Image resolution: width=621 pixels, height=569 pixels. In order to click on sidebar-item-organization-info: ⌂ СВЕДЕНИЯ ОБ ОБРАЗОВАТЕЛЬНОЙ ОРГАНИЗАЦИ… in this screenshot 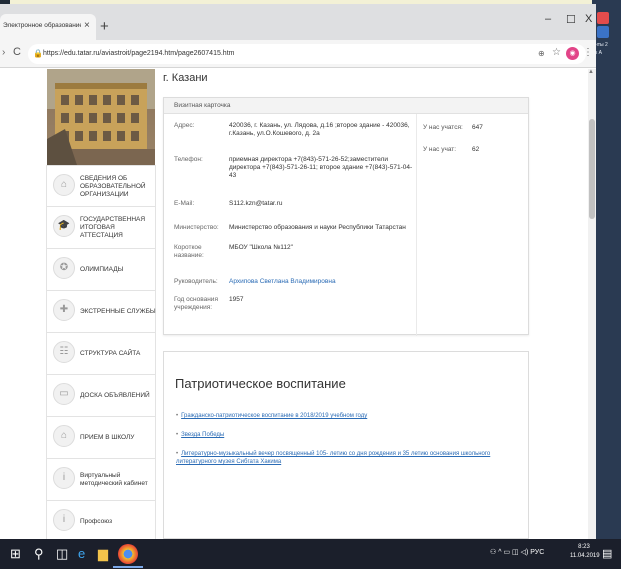, I will do `click(101, 186)`.